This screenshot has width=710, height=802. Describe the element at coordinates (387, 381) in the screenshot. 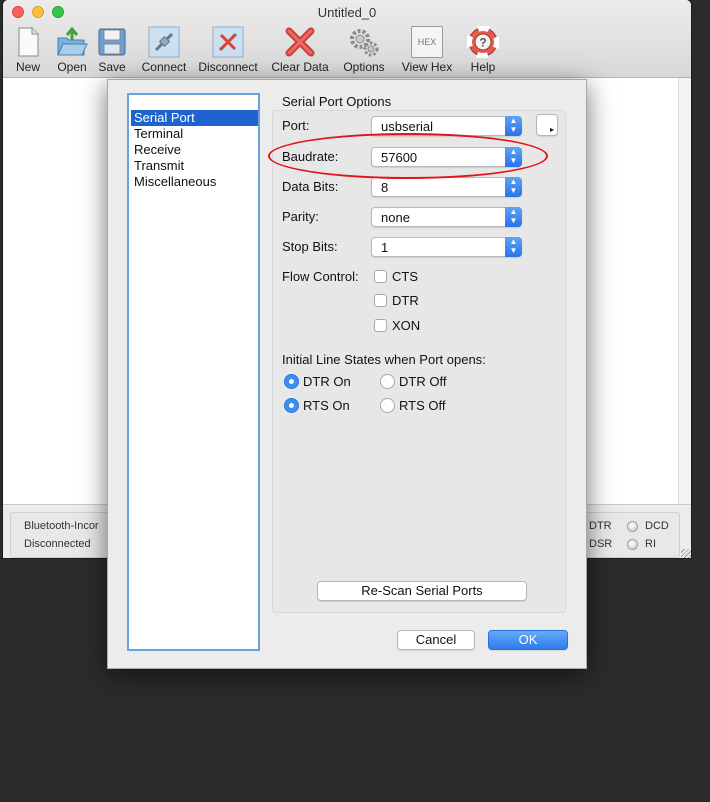

I see `dtr-off-radio` at that location.